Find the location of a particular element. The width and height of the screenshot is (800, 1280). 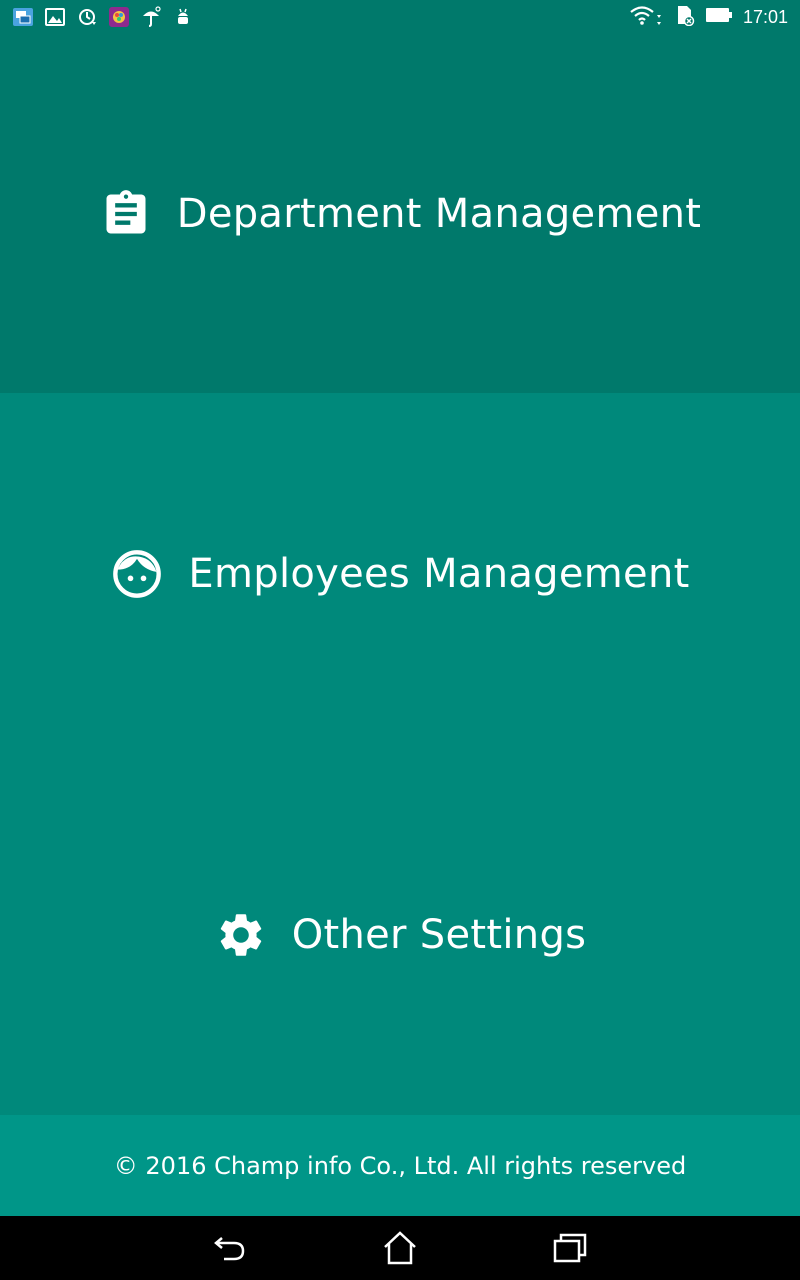

status-system-icons: 17:01 is located at coordinates (708, 17).